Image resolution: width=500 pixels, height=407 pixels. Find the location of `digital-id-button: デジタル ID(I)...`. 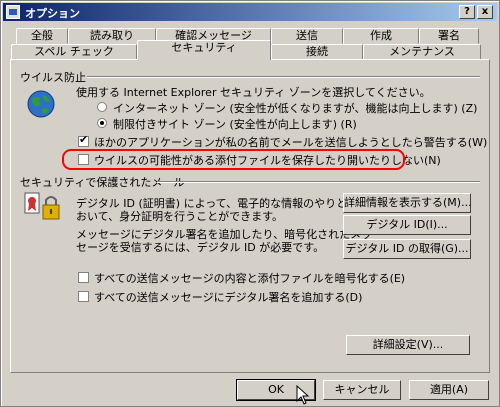

digital-id-button: デジタル ID(I)... is located at coordinates (407, 225).